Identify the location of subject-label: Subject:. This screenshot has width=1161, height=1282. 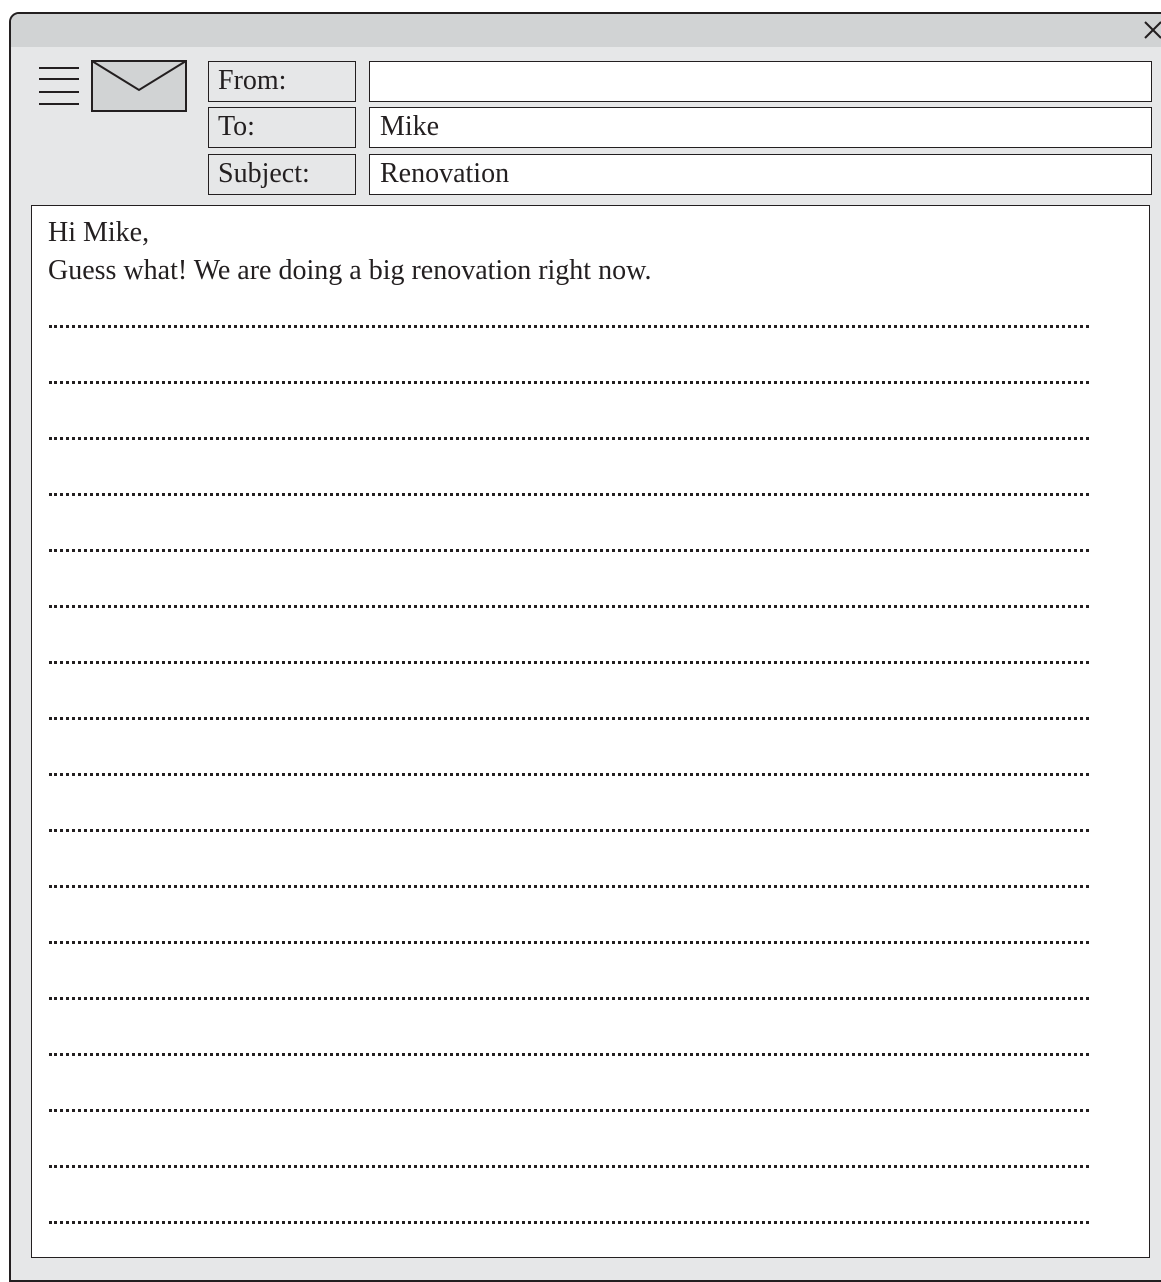
(282, 174).